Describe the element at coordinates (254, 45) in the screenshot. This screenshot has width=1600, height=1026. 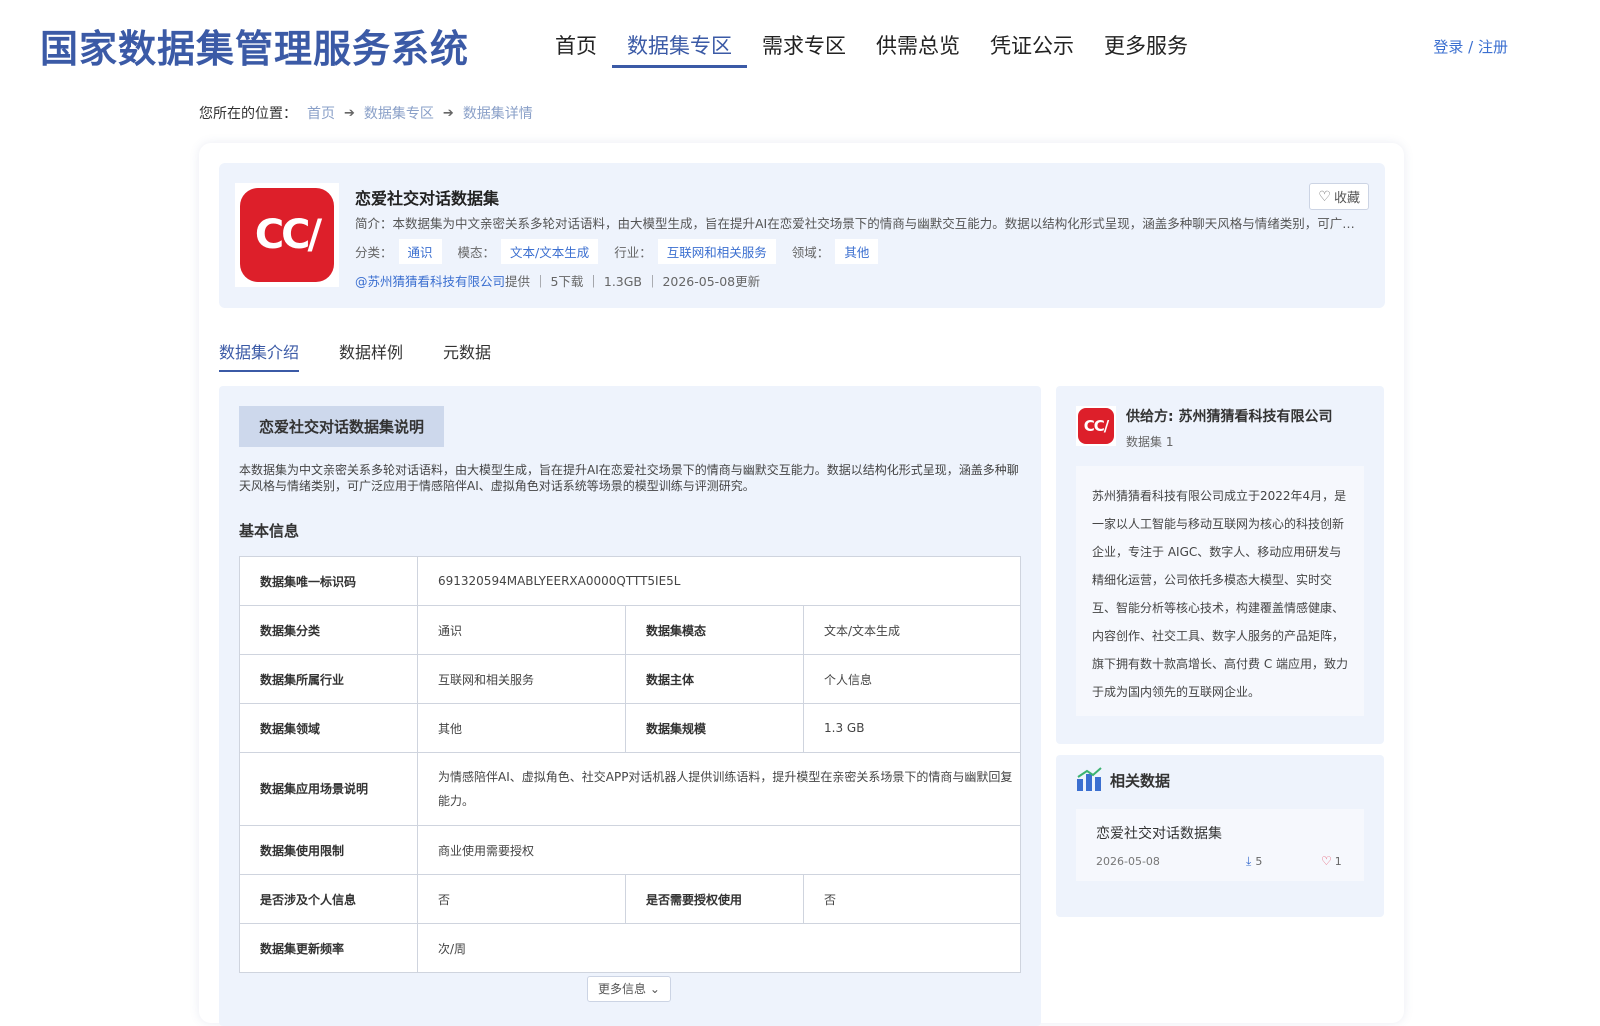
I see `site-title: 国家数据集管理服务系统` at that location.